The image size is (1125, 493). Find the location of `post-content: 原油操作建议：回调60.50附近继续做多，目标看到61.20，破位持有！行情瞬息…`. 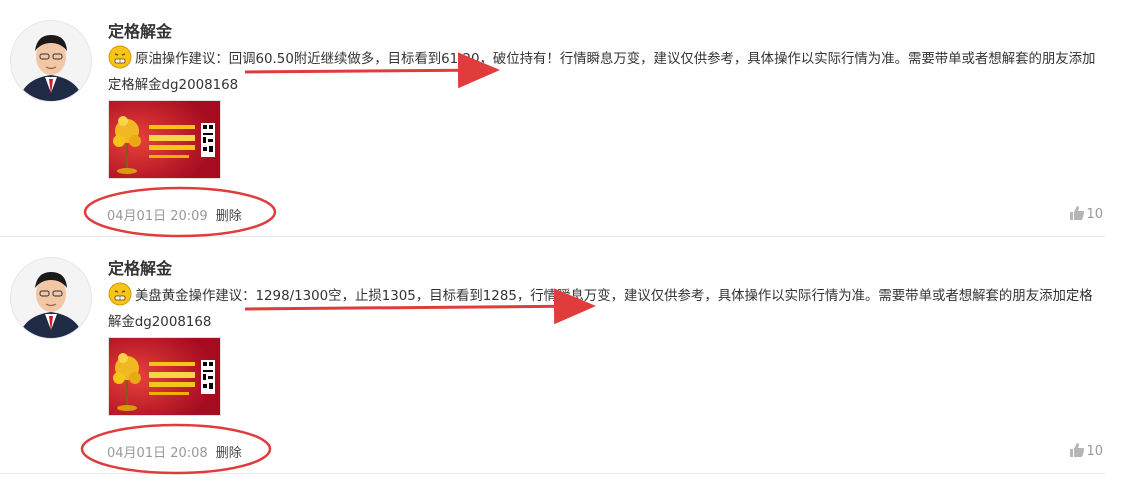

post-content: 原油操作建议：回调60.50附近继续做多，目标看到61.20，破位持有！行情瞬息… is located at coordinates (605, 72).